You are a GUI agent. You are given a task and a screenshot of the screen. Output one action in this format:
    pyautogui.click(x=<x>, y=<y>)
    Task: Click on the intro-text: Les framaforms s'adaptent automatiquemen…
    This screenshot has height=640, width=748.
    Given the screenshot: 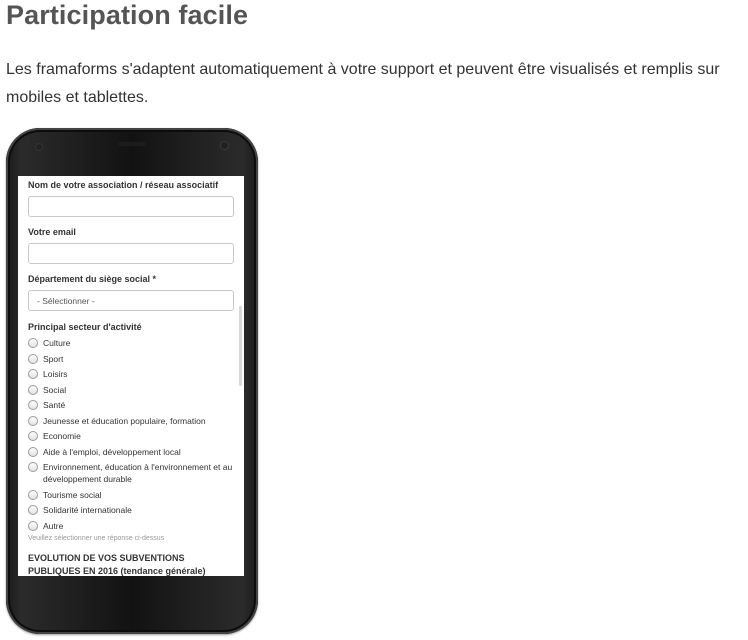 What is the action you would take?
    pyautogui.click(x=377, y=84)
    